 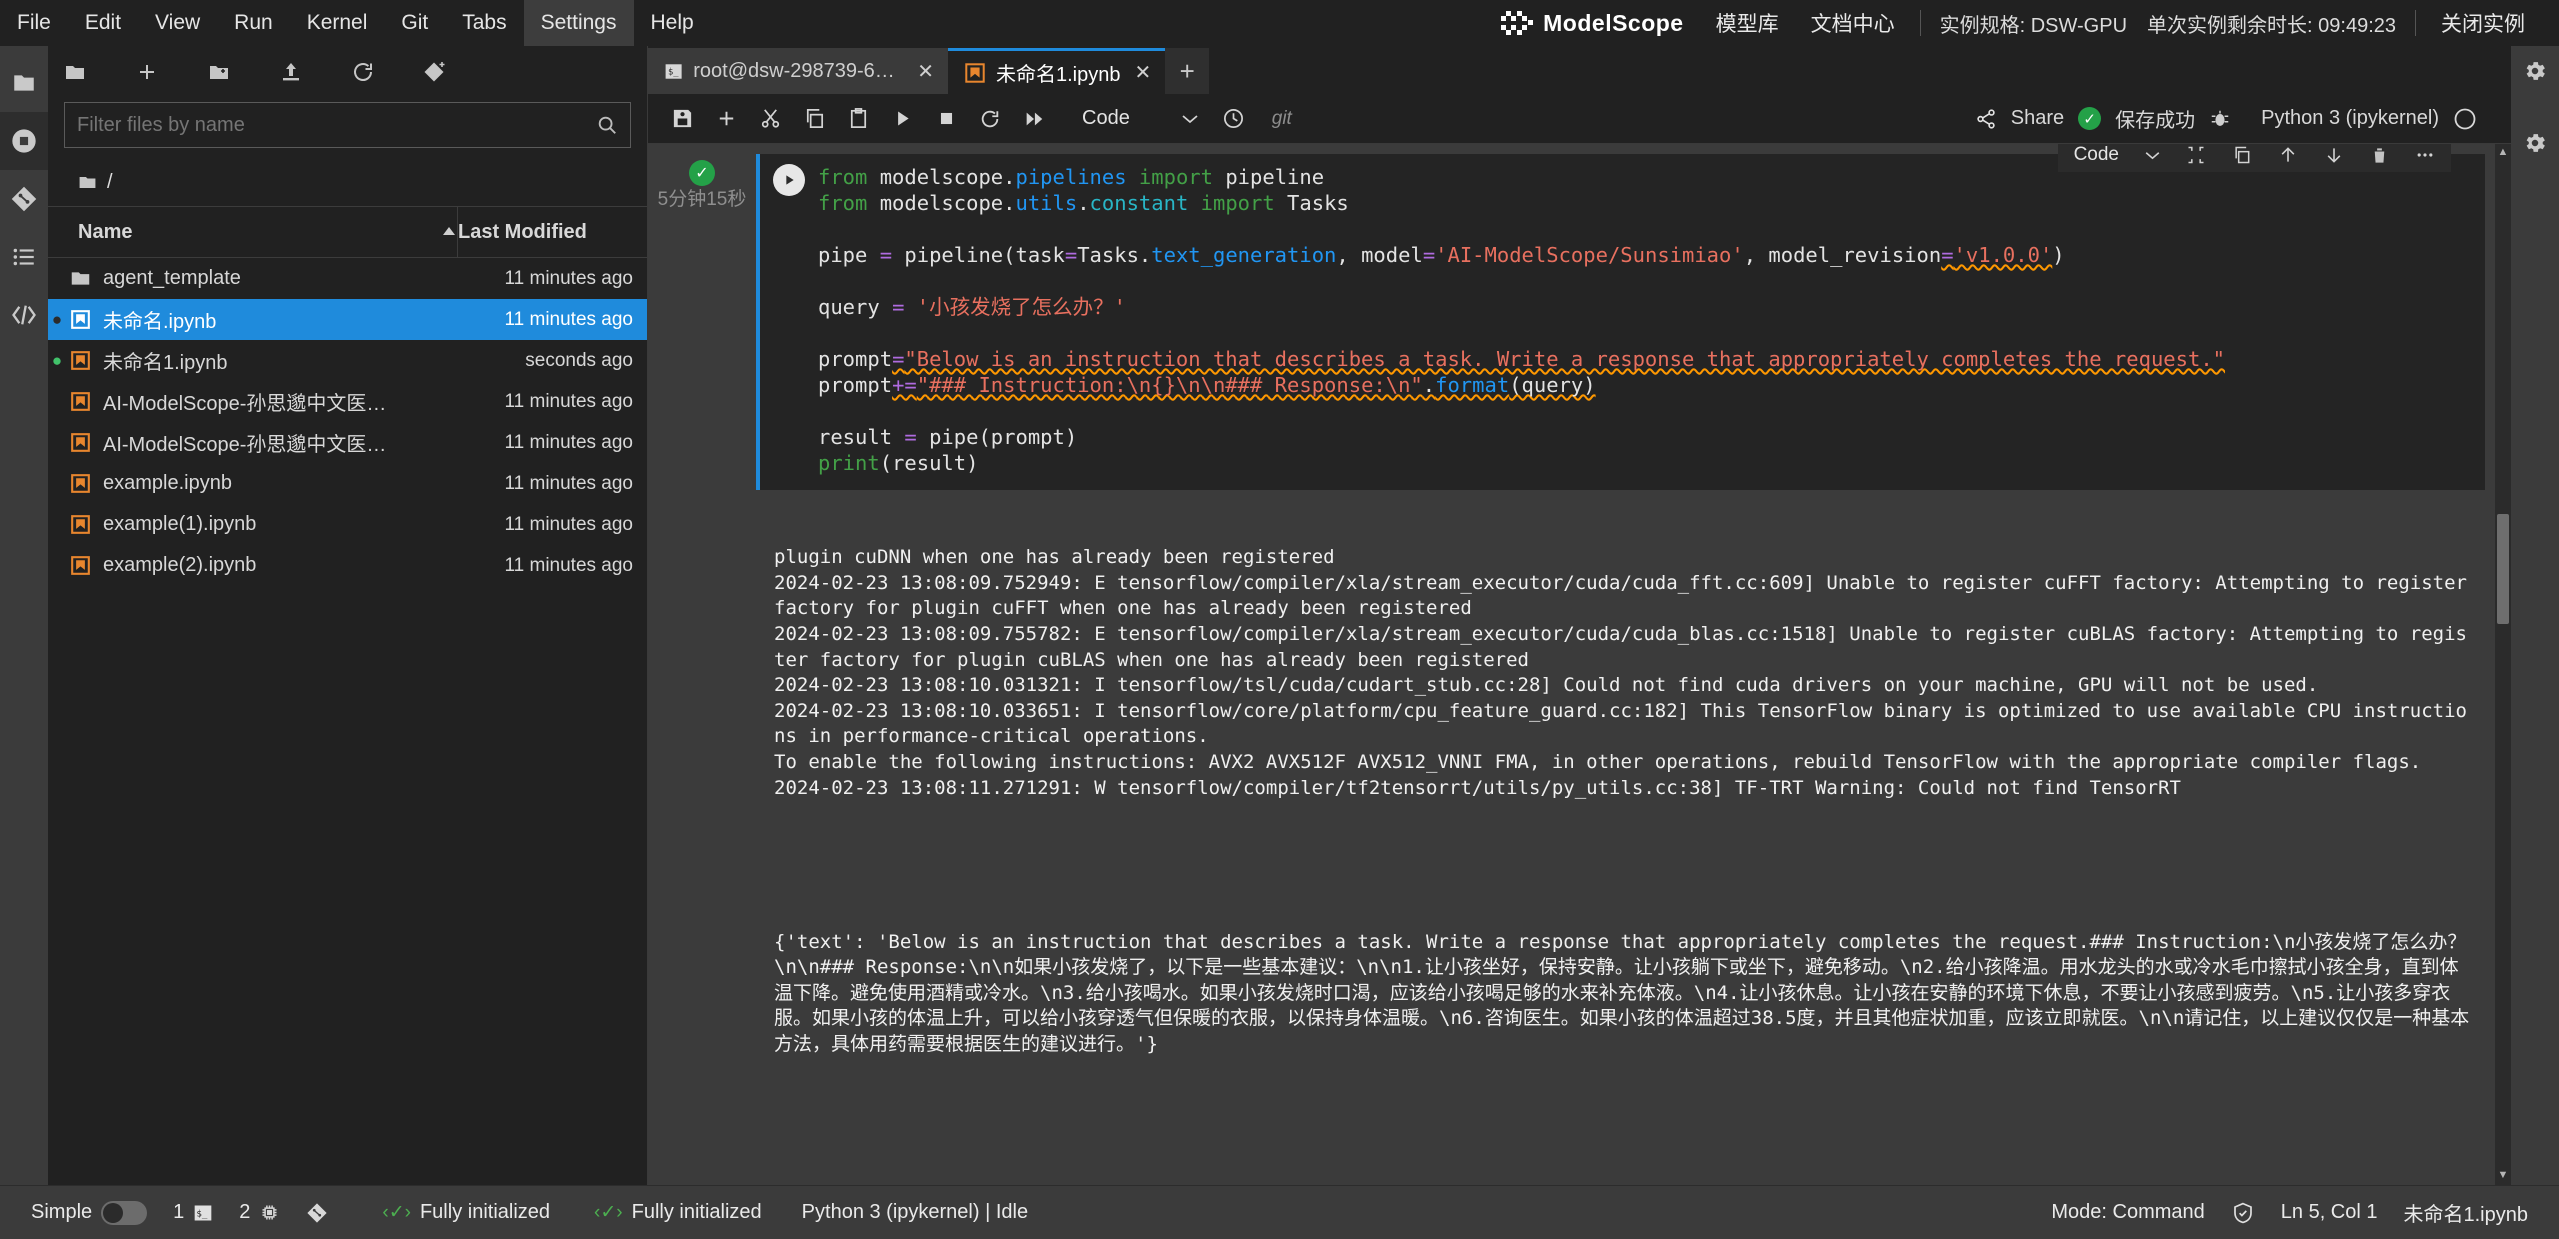 What do you see at coordinates (124, 1212) in the screenshot?
I see `toggle-switch` at bounding box center [124, 1212].